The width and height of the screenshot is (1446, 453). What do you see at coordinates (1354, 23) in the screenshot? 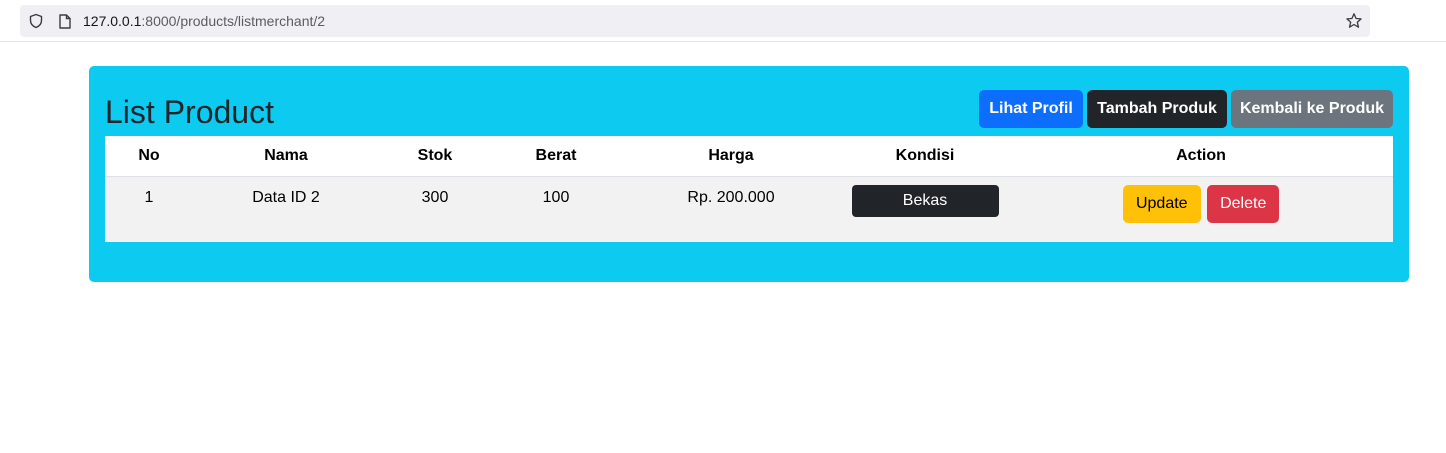
I see `star-icon` at bounding box center [1354, 23].